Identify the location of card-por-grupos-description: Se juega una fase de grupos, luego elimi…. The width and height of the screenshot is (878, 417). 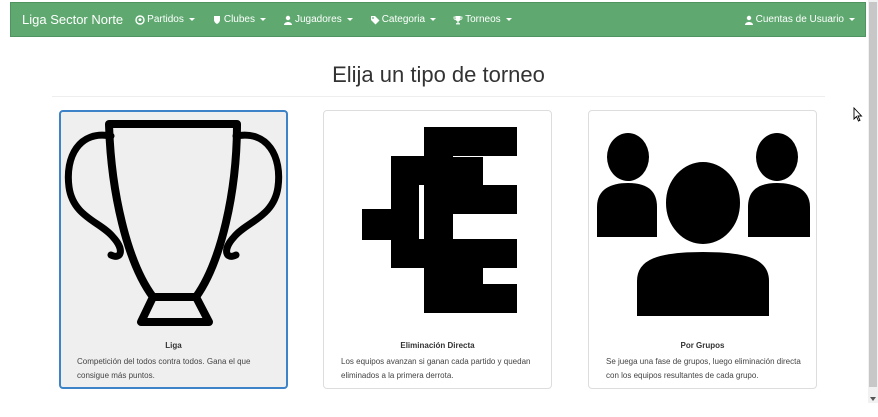
(703, 368).